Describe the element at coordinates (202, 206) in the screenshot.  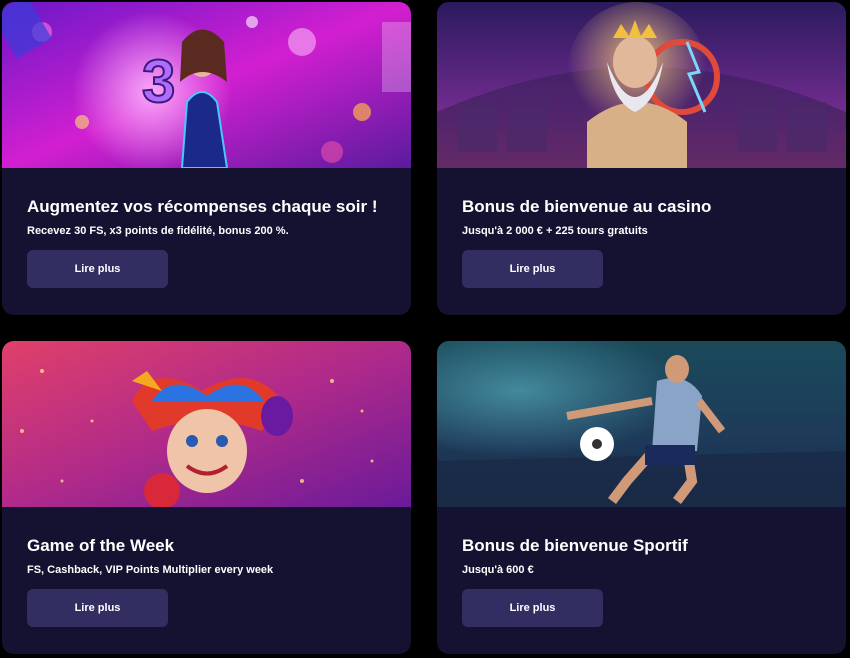
I see `promo-title: Augmentez vos récompenses chaque soir !` at that location.